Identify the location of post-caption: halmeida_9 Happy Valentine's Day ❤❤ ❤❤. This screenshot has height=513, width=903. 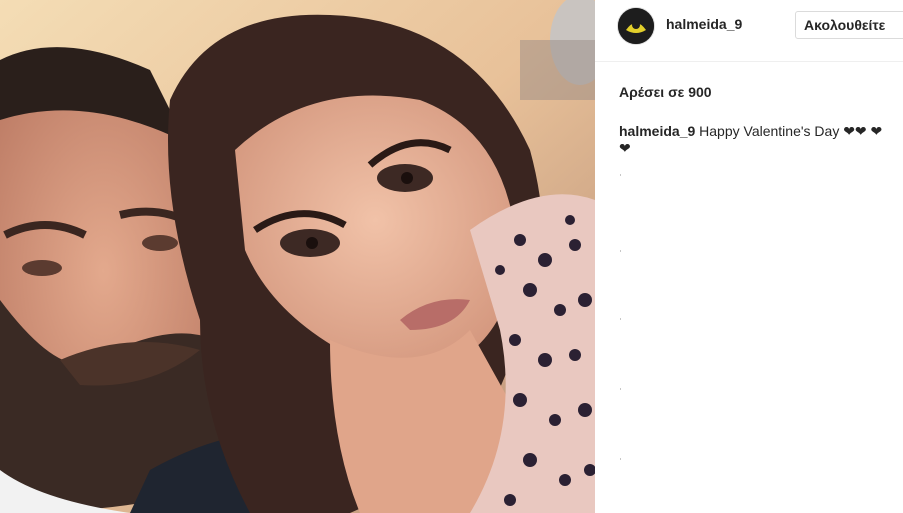
(754, 140).